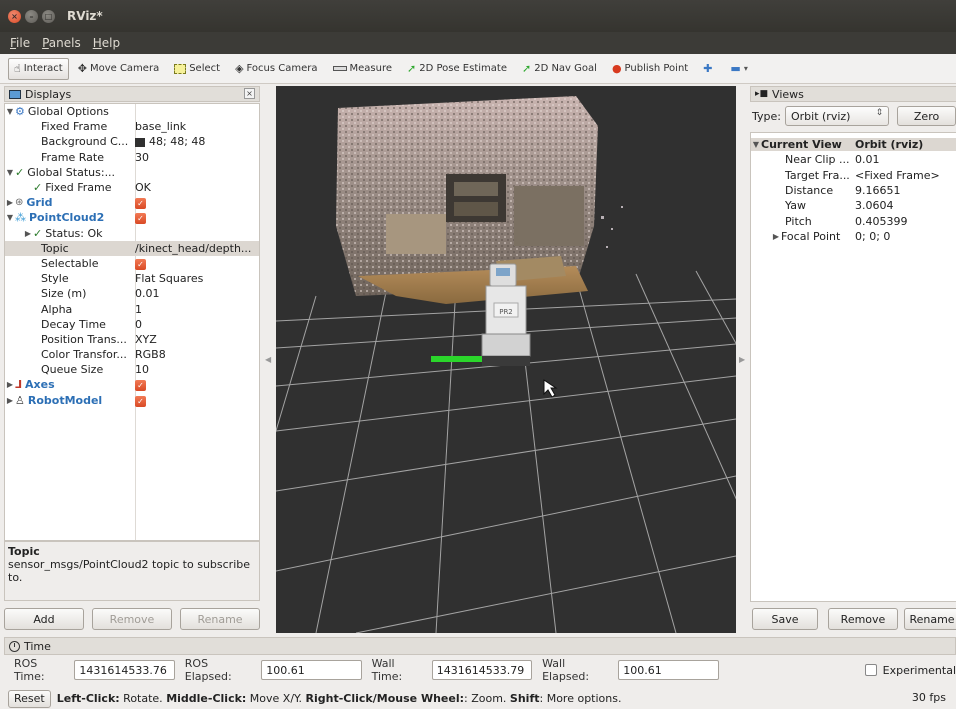  I want to click on tree-row-robot-model: ▶ ♙ RobotModel ✓, so click(132, 400).